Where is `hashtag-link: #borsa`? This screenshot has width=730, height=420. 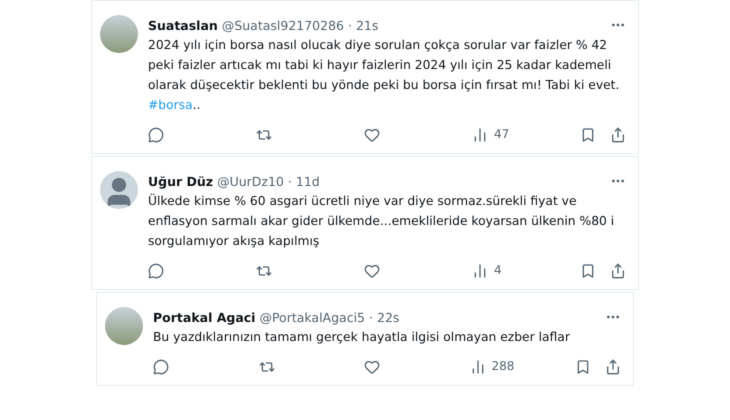 hashtag-link: #borsa is located at coordinates (170, 105).